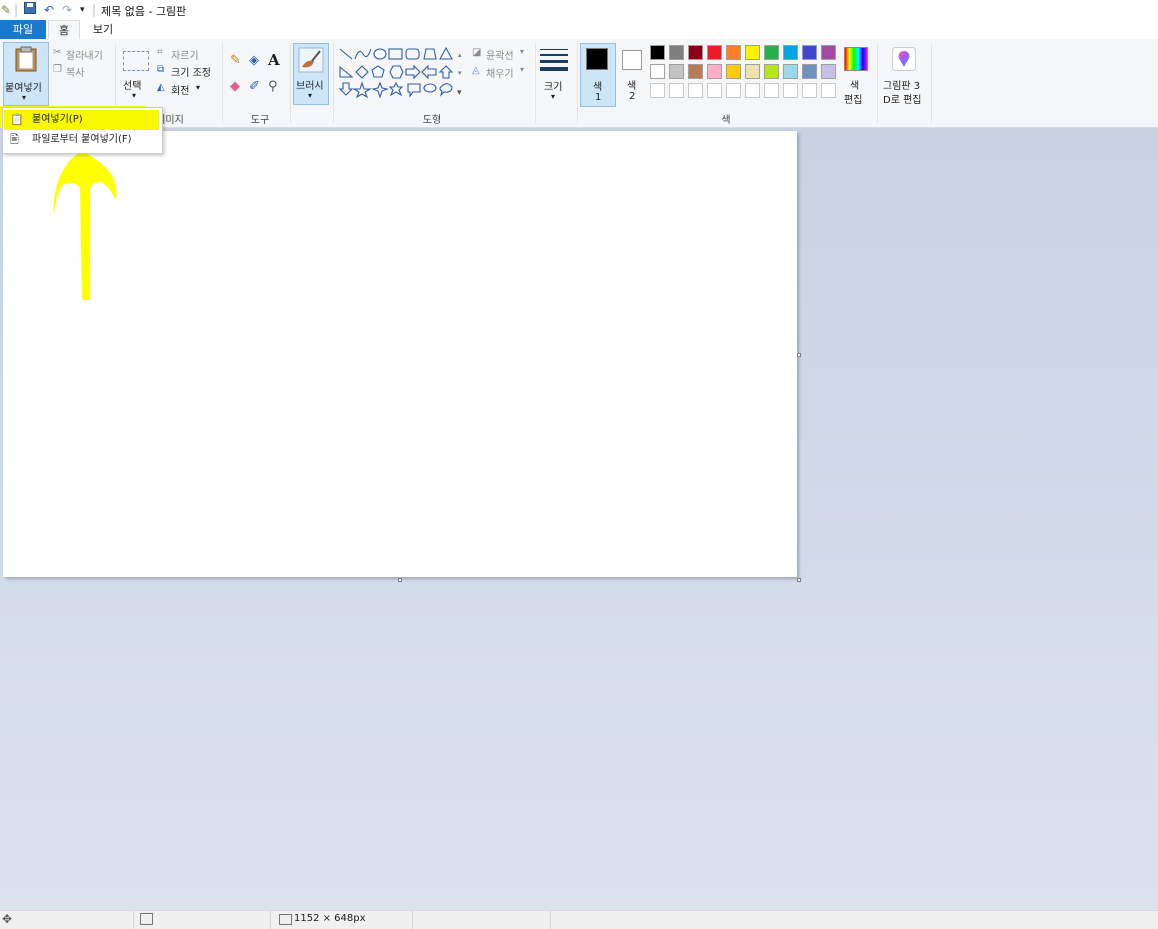 This screenshot has height=929, width=1158. I want to click on selection-size-icon, so click(146, 919).